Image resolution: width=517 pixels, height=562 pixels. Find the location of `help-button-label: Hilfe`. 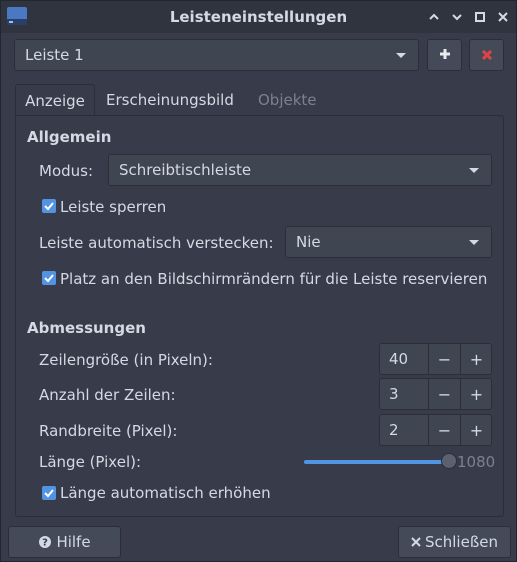

help-button-label: Hilfe is located at coordinates (73, 542).